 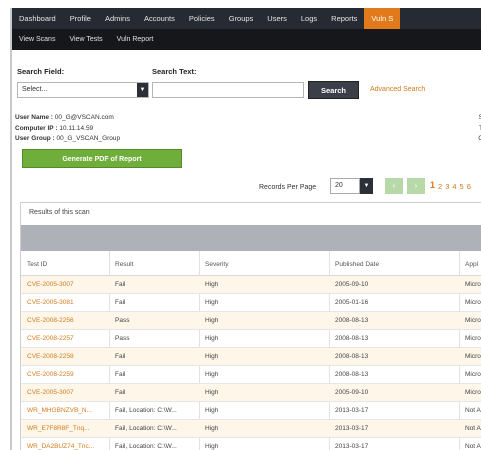 I want to click on results-toolbar, so click(x=251, y=238).